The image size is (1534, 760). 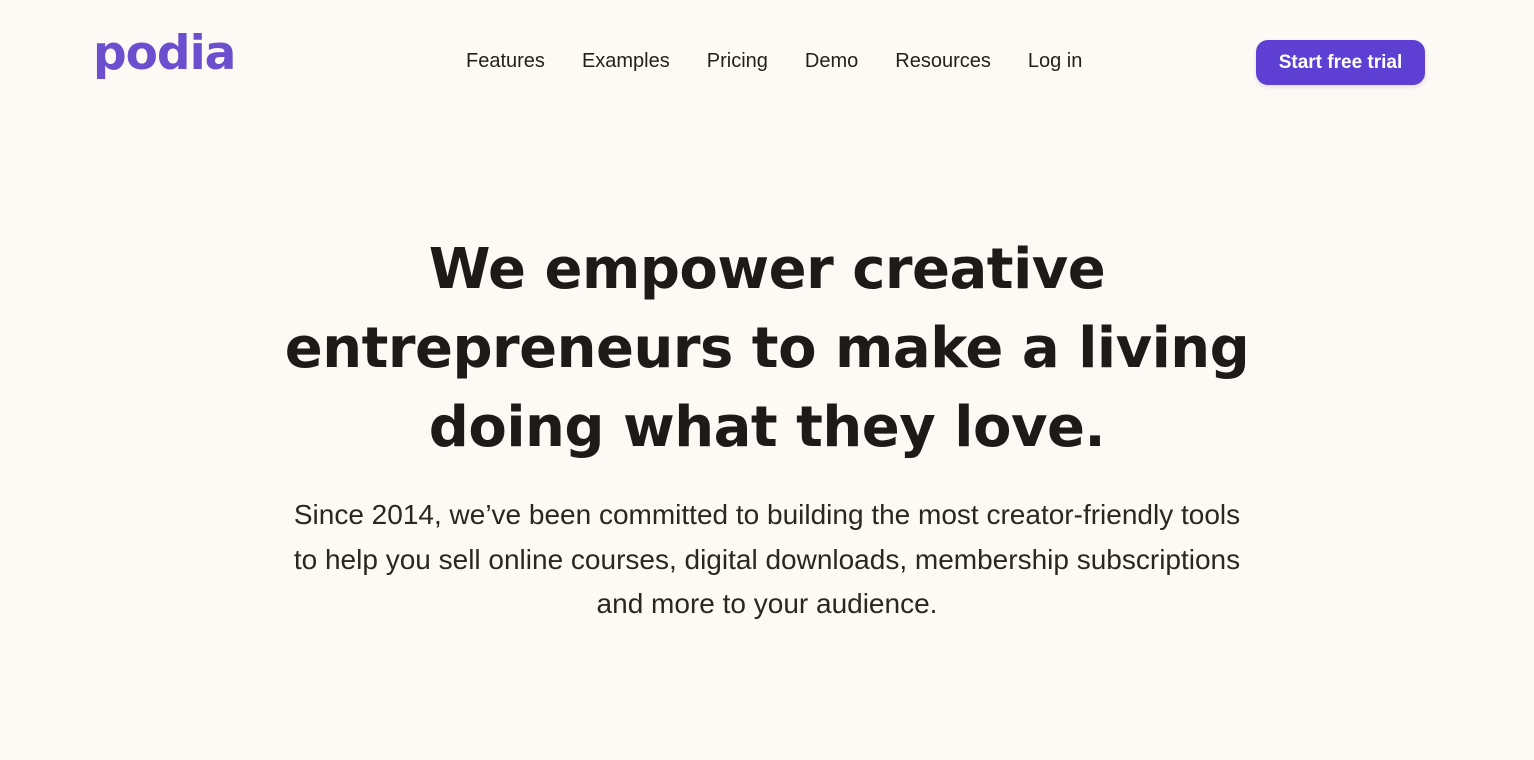 I want to click on nav-link-pricing: Pricing, so click(x=737, y=61).